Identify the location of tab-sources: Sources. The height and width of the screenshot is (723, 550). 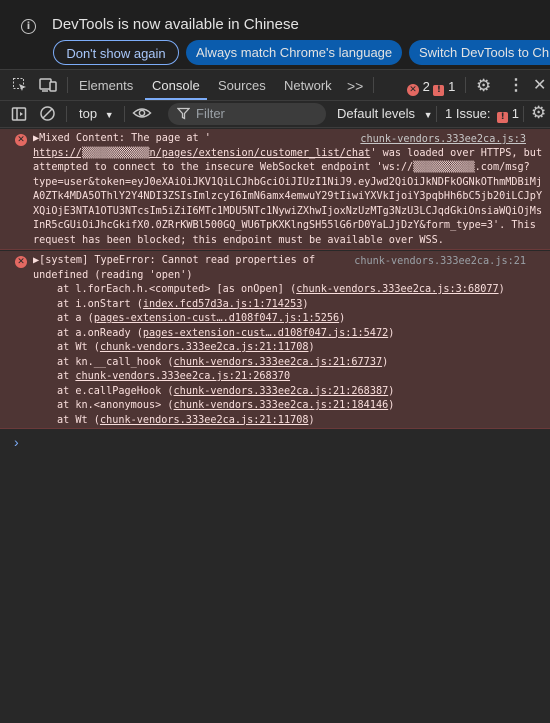
(242, 85).